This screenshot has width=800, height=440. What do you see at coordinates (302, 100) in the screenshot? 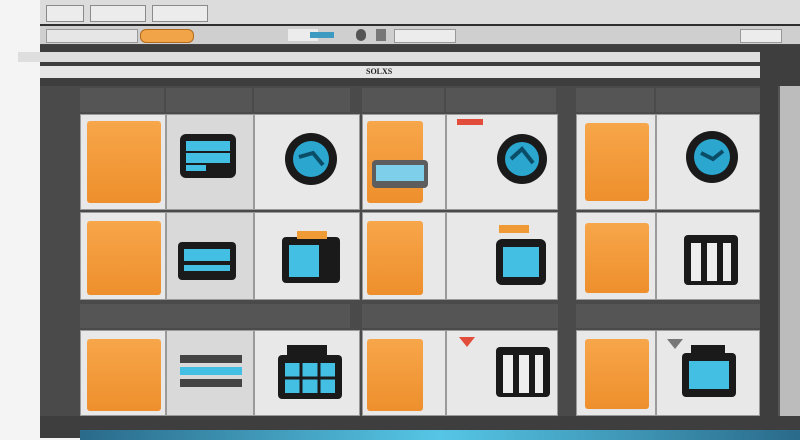
I see `column-header-1c` at bounding box center [302, 100].